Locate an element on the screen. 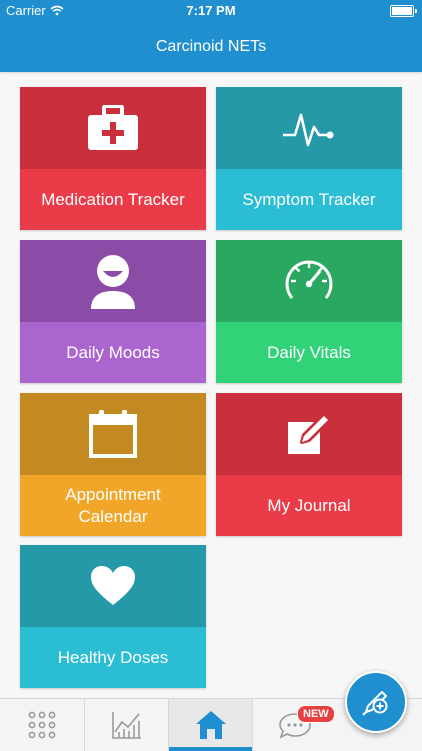 This screenshot has width=422, height=751. tile-label-area: Healthy Doses is located at coordinates (113, 657).